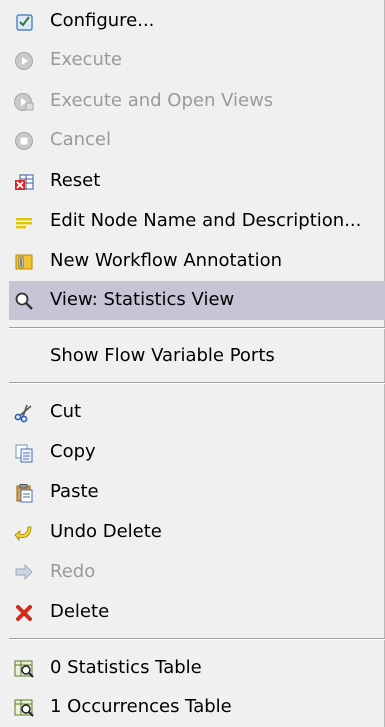  Describe the element at coordinates (24, 262) in the screenshot. I see `annotation-icon` at that location.